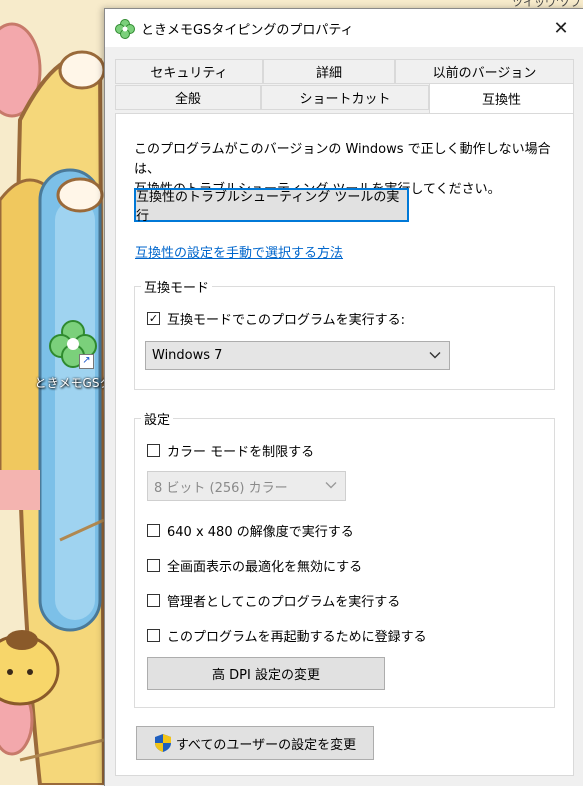 The image size is (583, 786). I want to click on reduced-color-checkbox, so click(153, 450).